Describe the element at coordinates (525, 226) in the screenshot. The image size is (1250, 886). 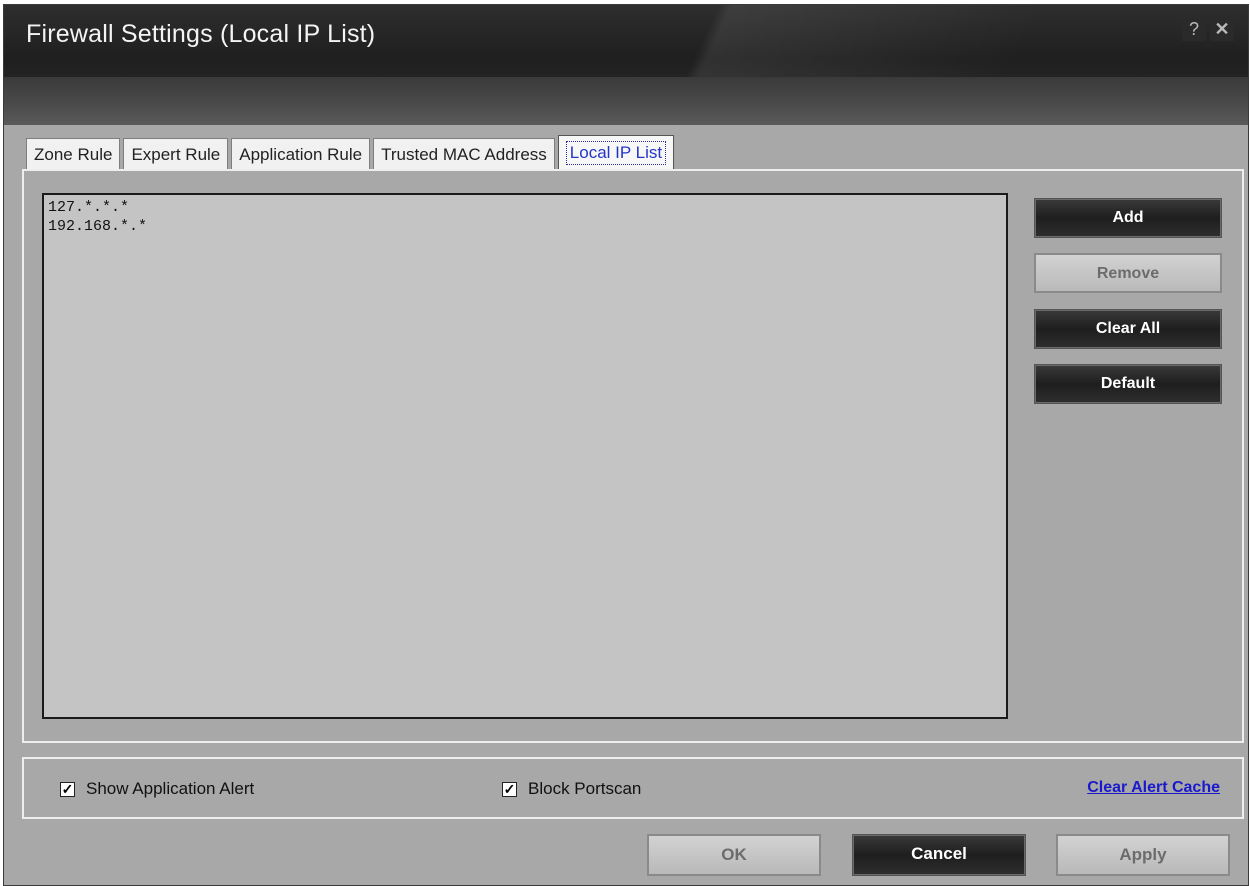
I see `list-item: 192.168.*.*` at that location.